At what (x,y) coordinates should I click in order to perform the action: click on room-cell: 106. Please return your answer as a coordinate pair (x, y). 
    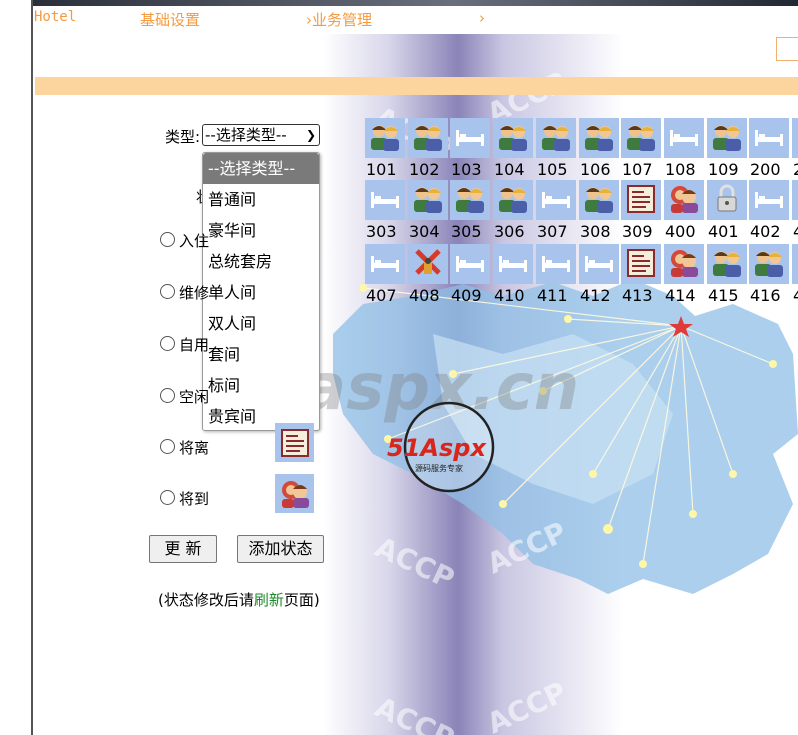
    Looking at the image, I should click on (599, 148).